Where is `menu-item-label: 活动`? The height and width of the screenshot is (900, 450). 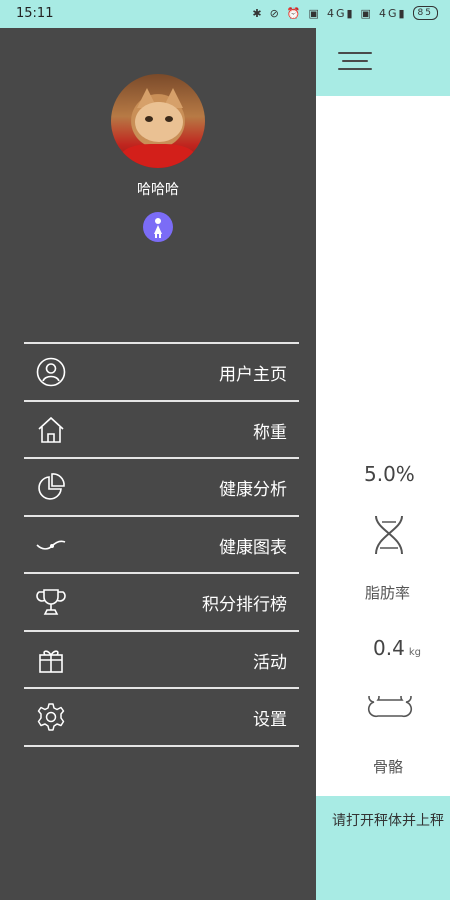 menu-item-label: 活动 is located at coordinates (270, 662).